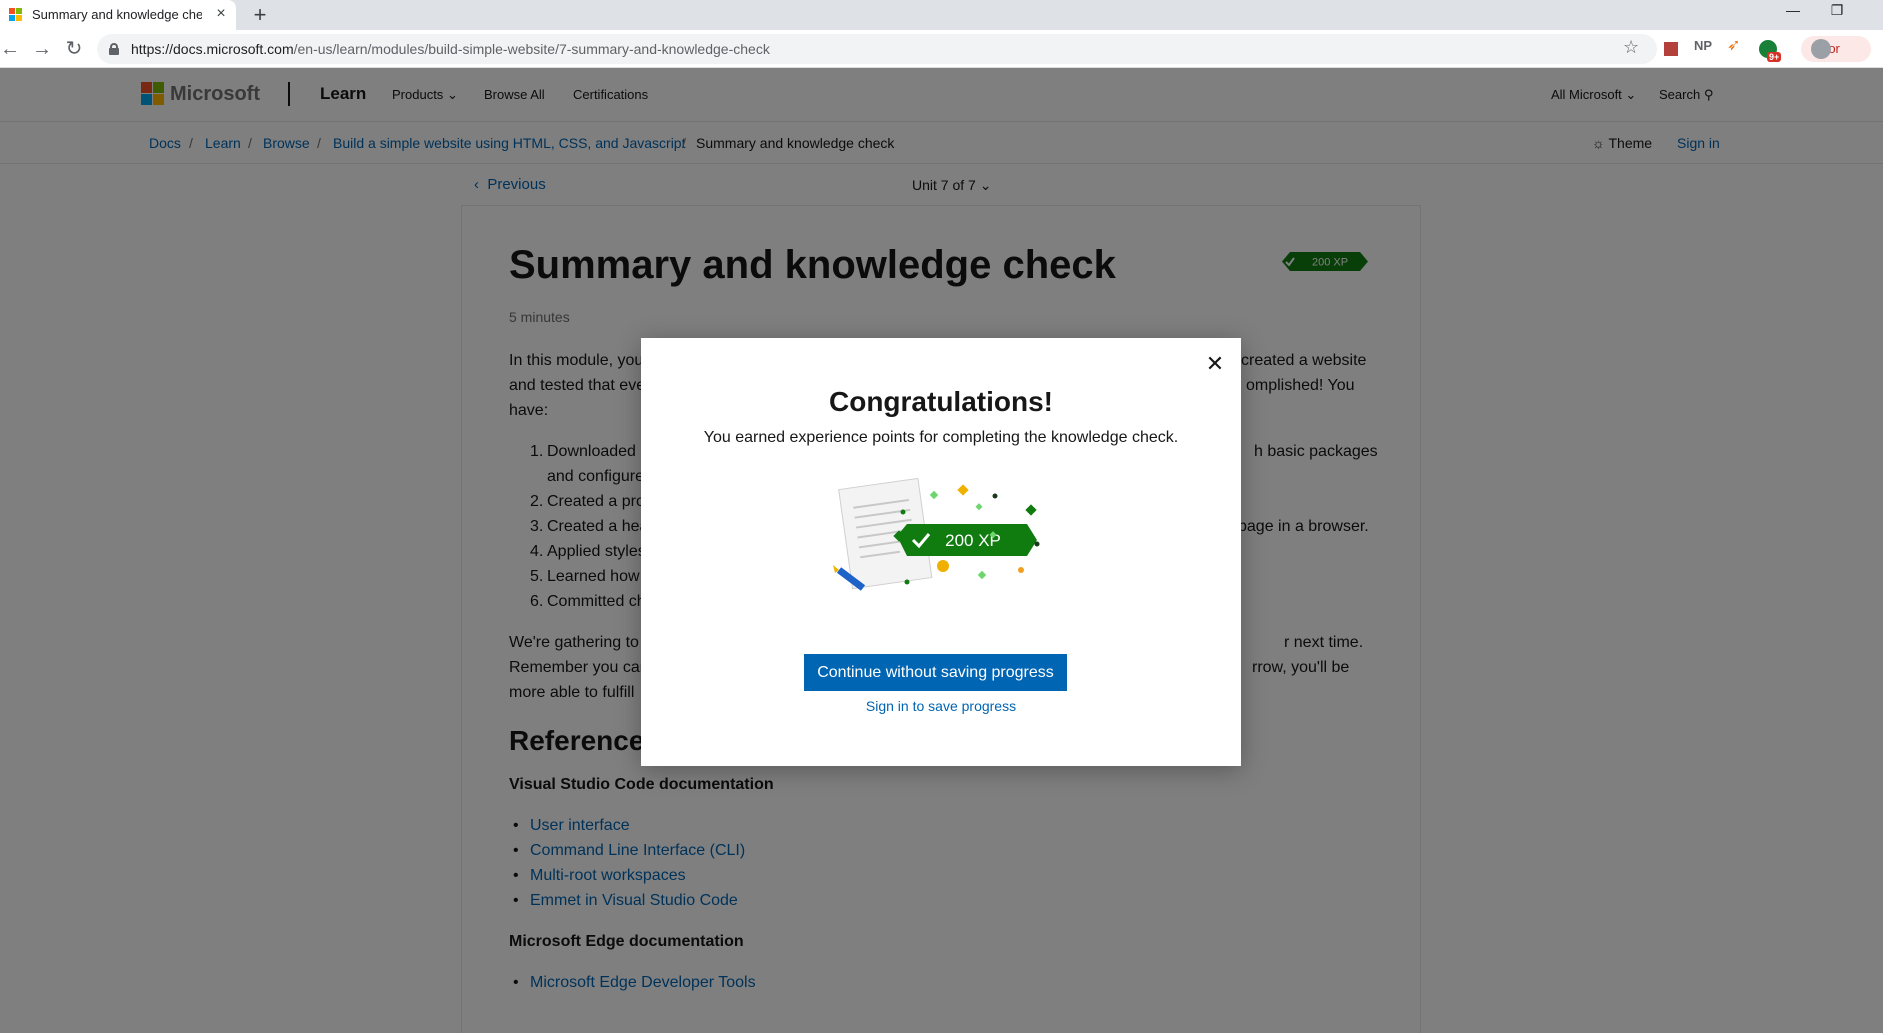  Describe the element at coordinates (221, 14) in the screenshot. I see `tab-close-icon: ×` at that location.